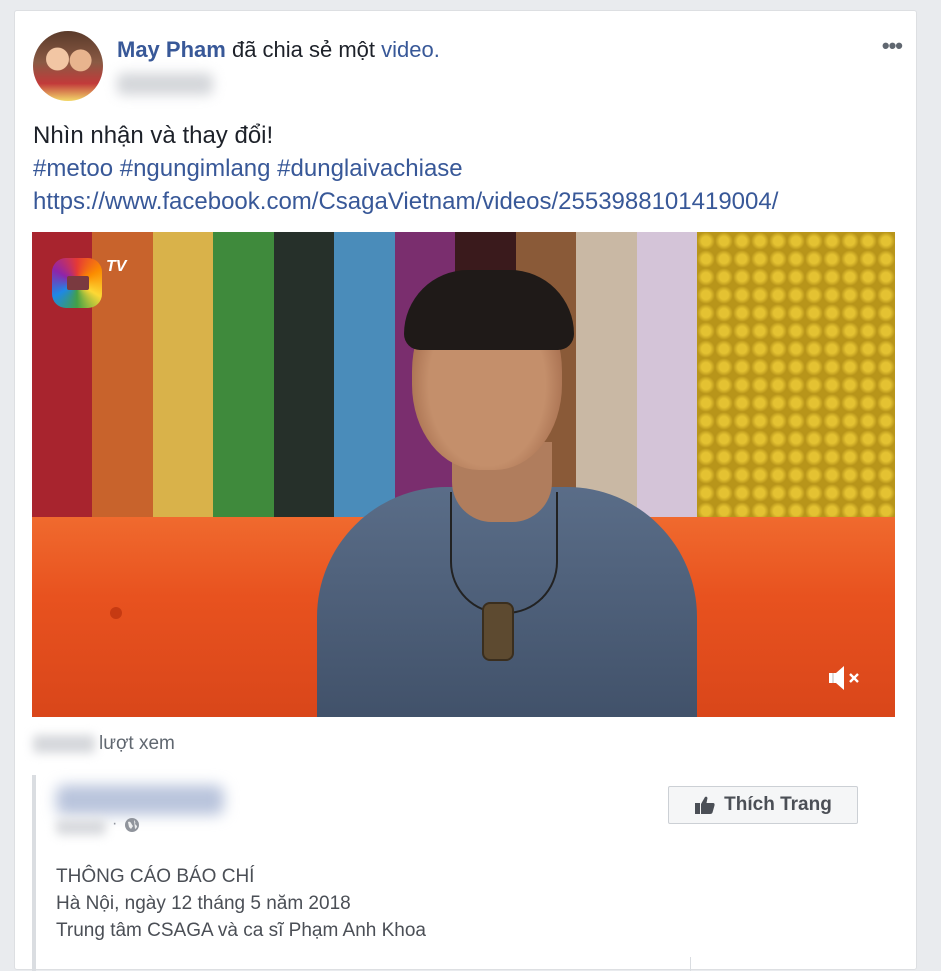  What do you see at coordinates (845, 678) in the screenshot?
I see `speaker-muted-icon` at bounding box center [845, 678].